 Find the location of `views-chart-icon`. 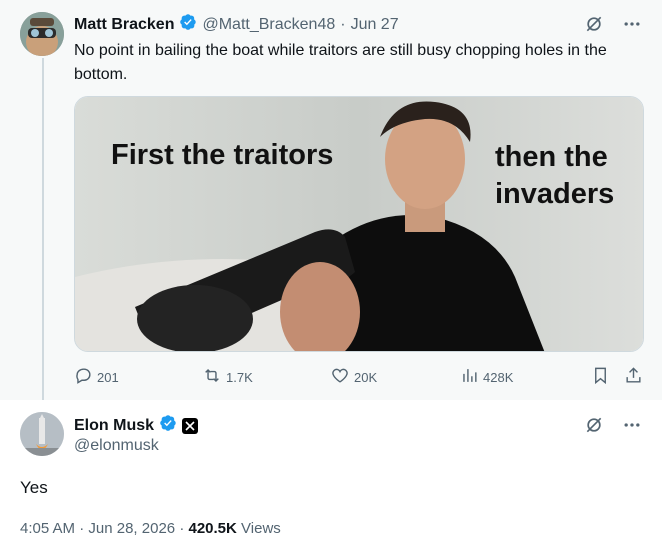

views-chart-icon is located at coordinates (469, 377).